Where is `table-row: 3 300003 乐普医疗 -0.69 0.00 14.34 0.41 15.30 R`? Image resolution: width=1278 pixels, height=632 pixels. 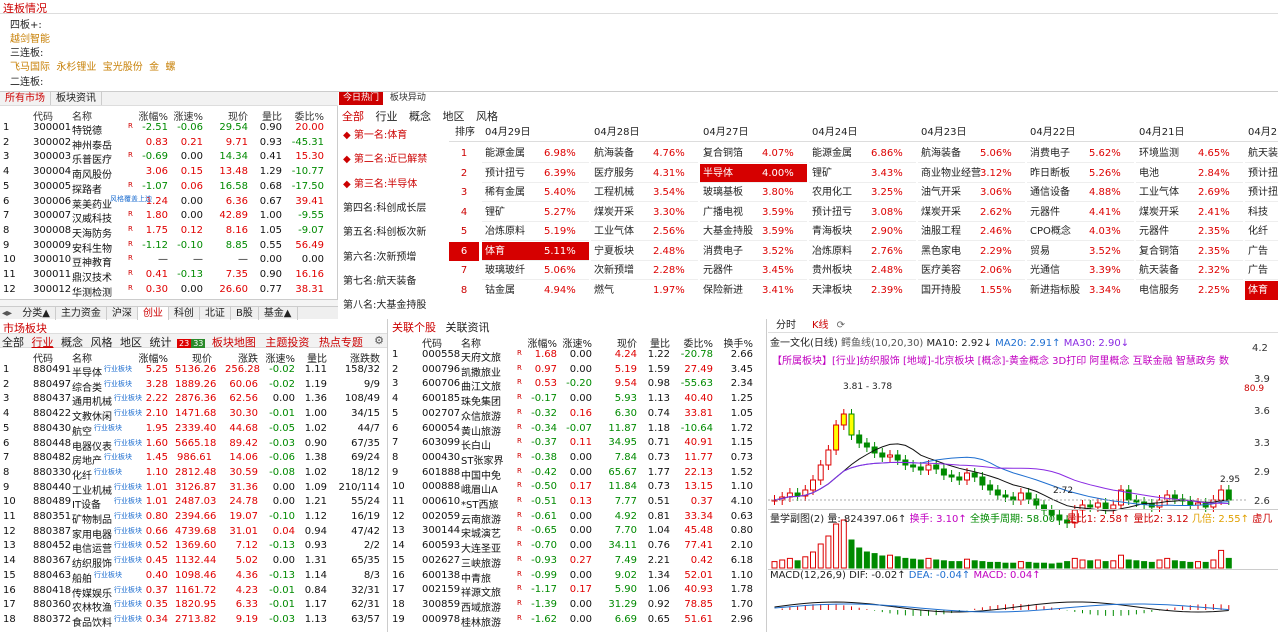
table-row: 3 300003 乐普医疗 -0.69 0.00 14.34 0.41 15.30 R is located at coordinates (169, 158).